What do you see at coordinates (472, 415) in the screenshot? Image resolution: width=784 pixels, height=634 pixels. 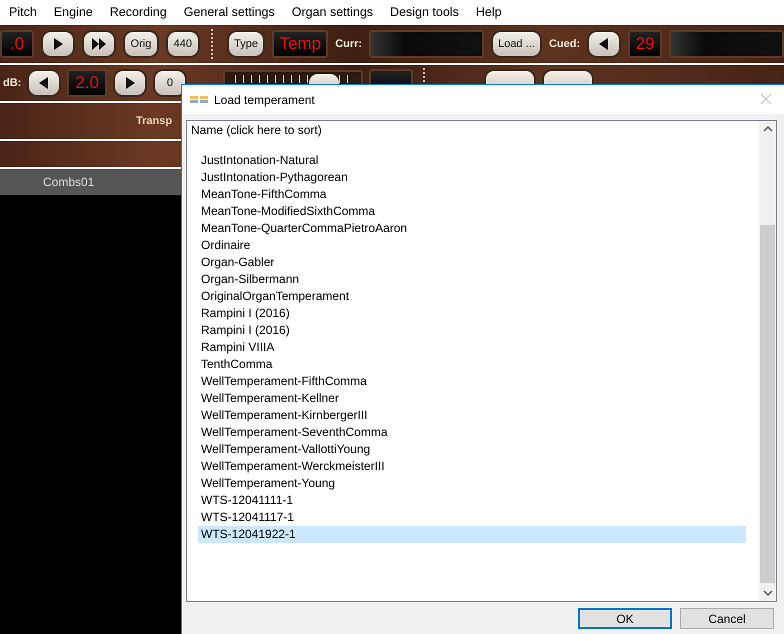 I see `list-item: WellTemperament-KirnbergerIII` at bounding box center [472, 415].